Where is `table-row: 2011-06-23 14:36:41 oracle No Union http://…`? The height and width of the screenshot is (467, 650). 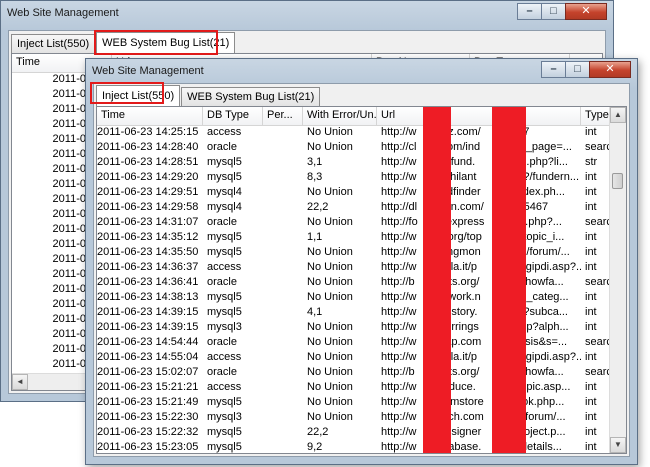
table-row: 2011-06-23 14:36:41 oracle No Union http://… is located at coordinates (357, 282).